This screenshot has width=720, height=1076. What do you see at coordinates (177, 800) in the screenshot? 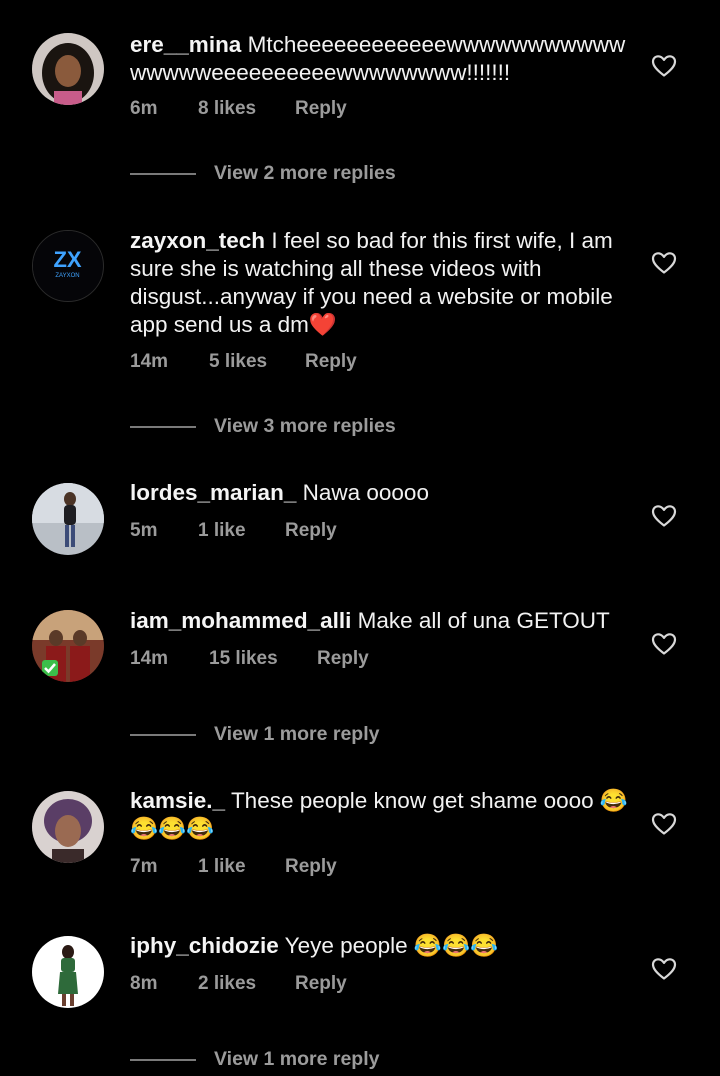
I see `username-link: kamsie._` at bounding box center [177, 800].